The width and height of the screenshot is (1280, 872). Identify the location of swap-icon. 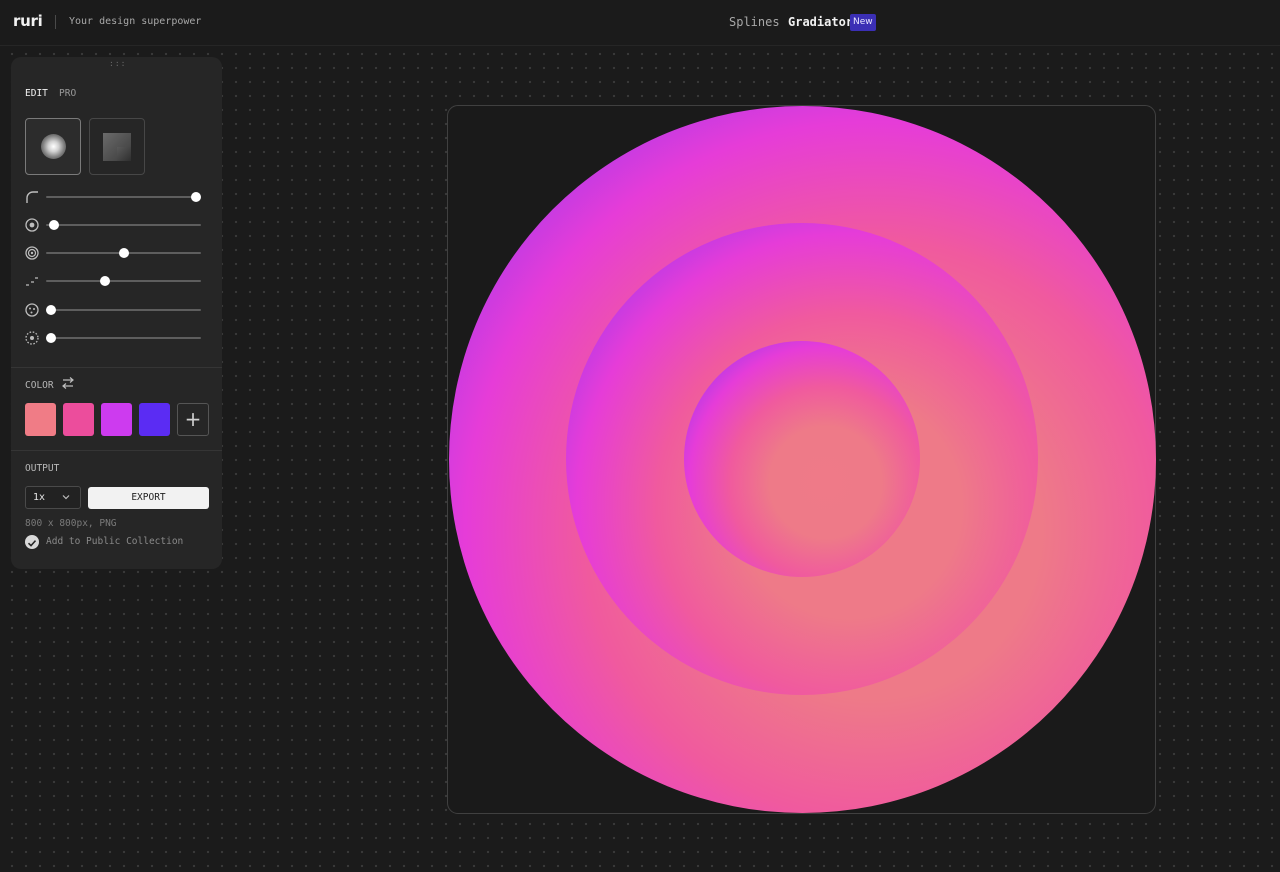
(68, 383).